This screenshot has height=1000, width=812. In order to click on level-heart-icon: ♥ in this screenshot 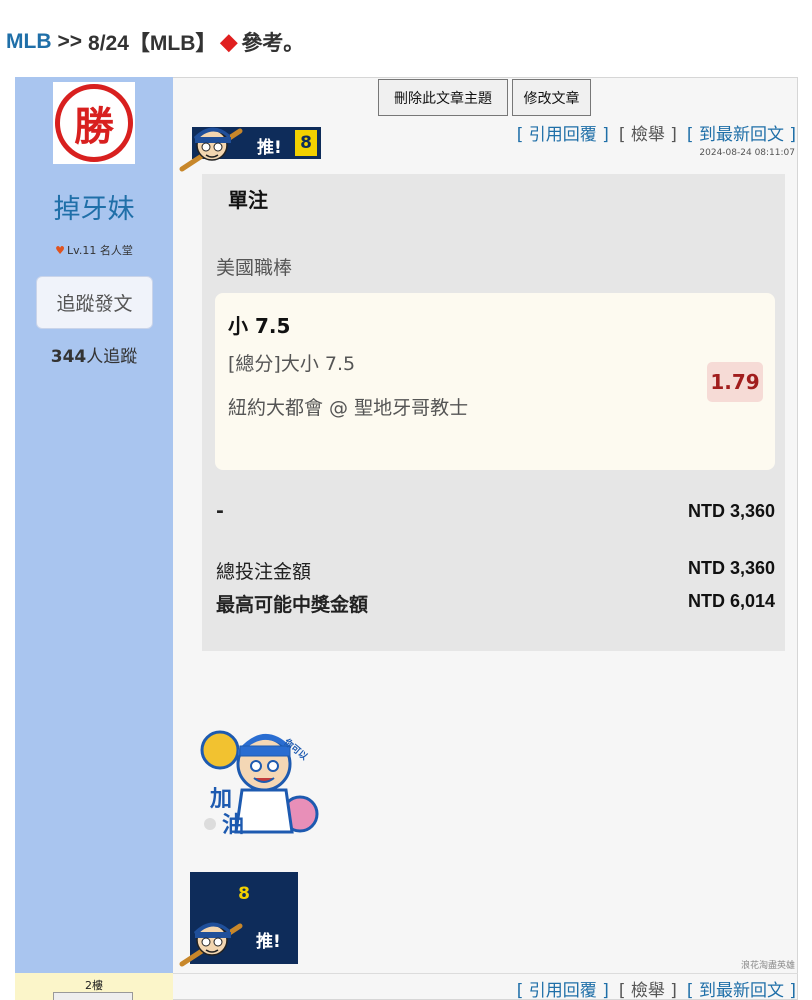, I will do `click(60, 250)`.